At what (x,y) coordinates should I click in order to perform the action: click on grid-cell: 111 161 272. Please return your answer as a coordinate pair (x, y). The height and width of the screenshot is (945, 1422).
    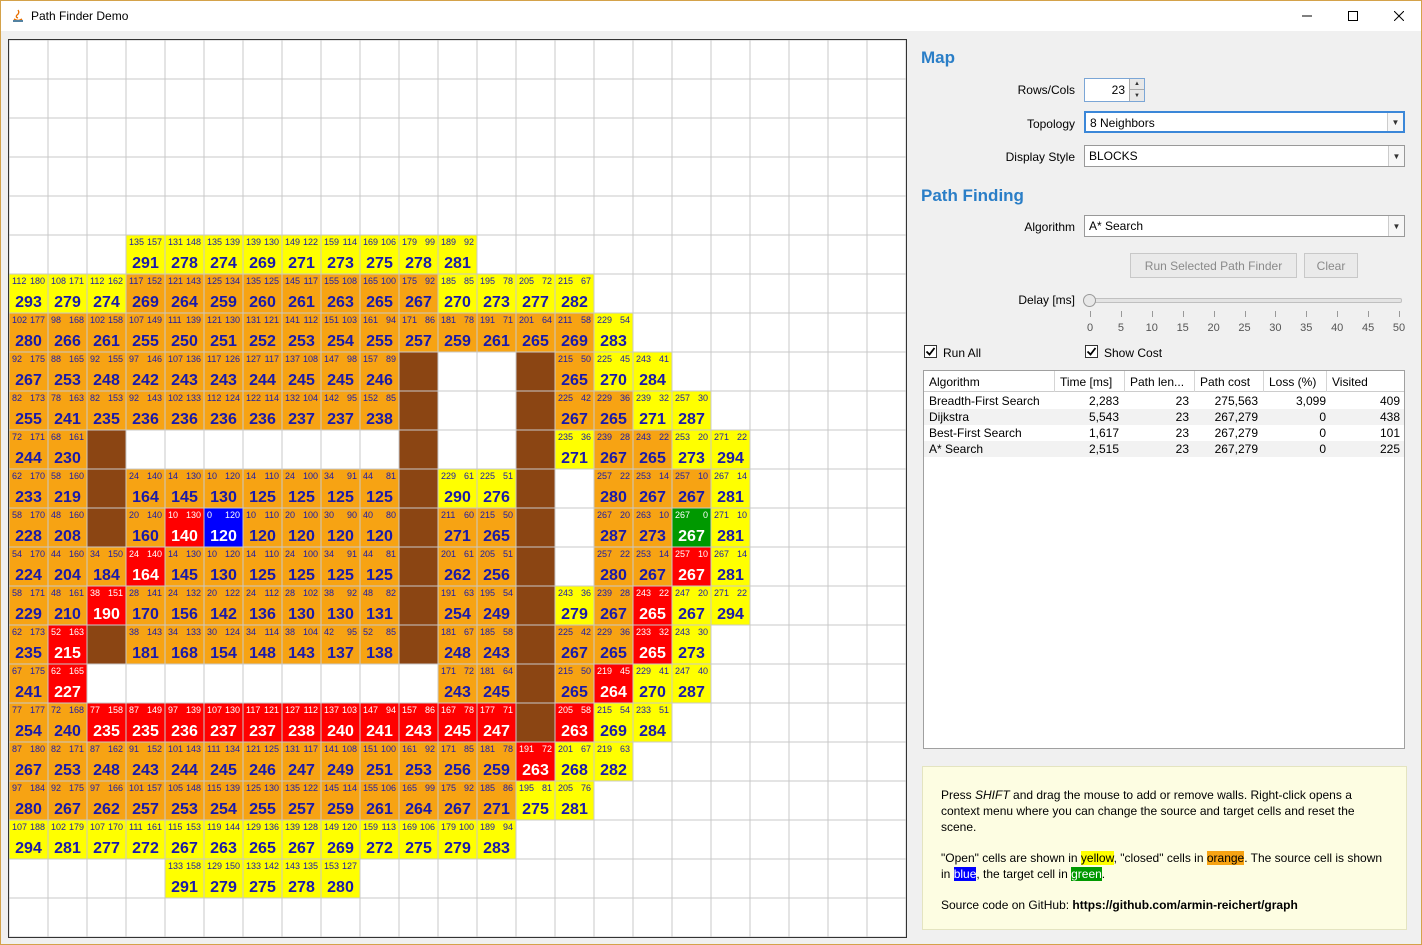
    Looking at the image, I should click on (145, 839).